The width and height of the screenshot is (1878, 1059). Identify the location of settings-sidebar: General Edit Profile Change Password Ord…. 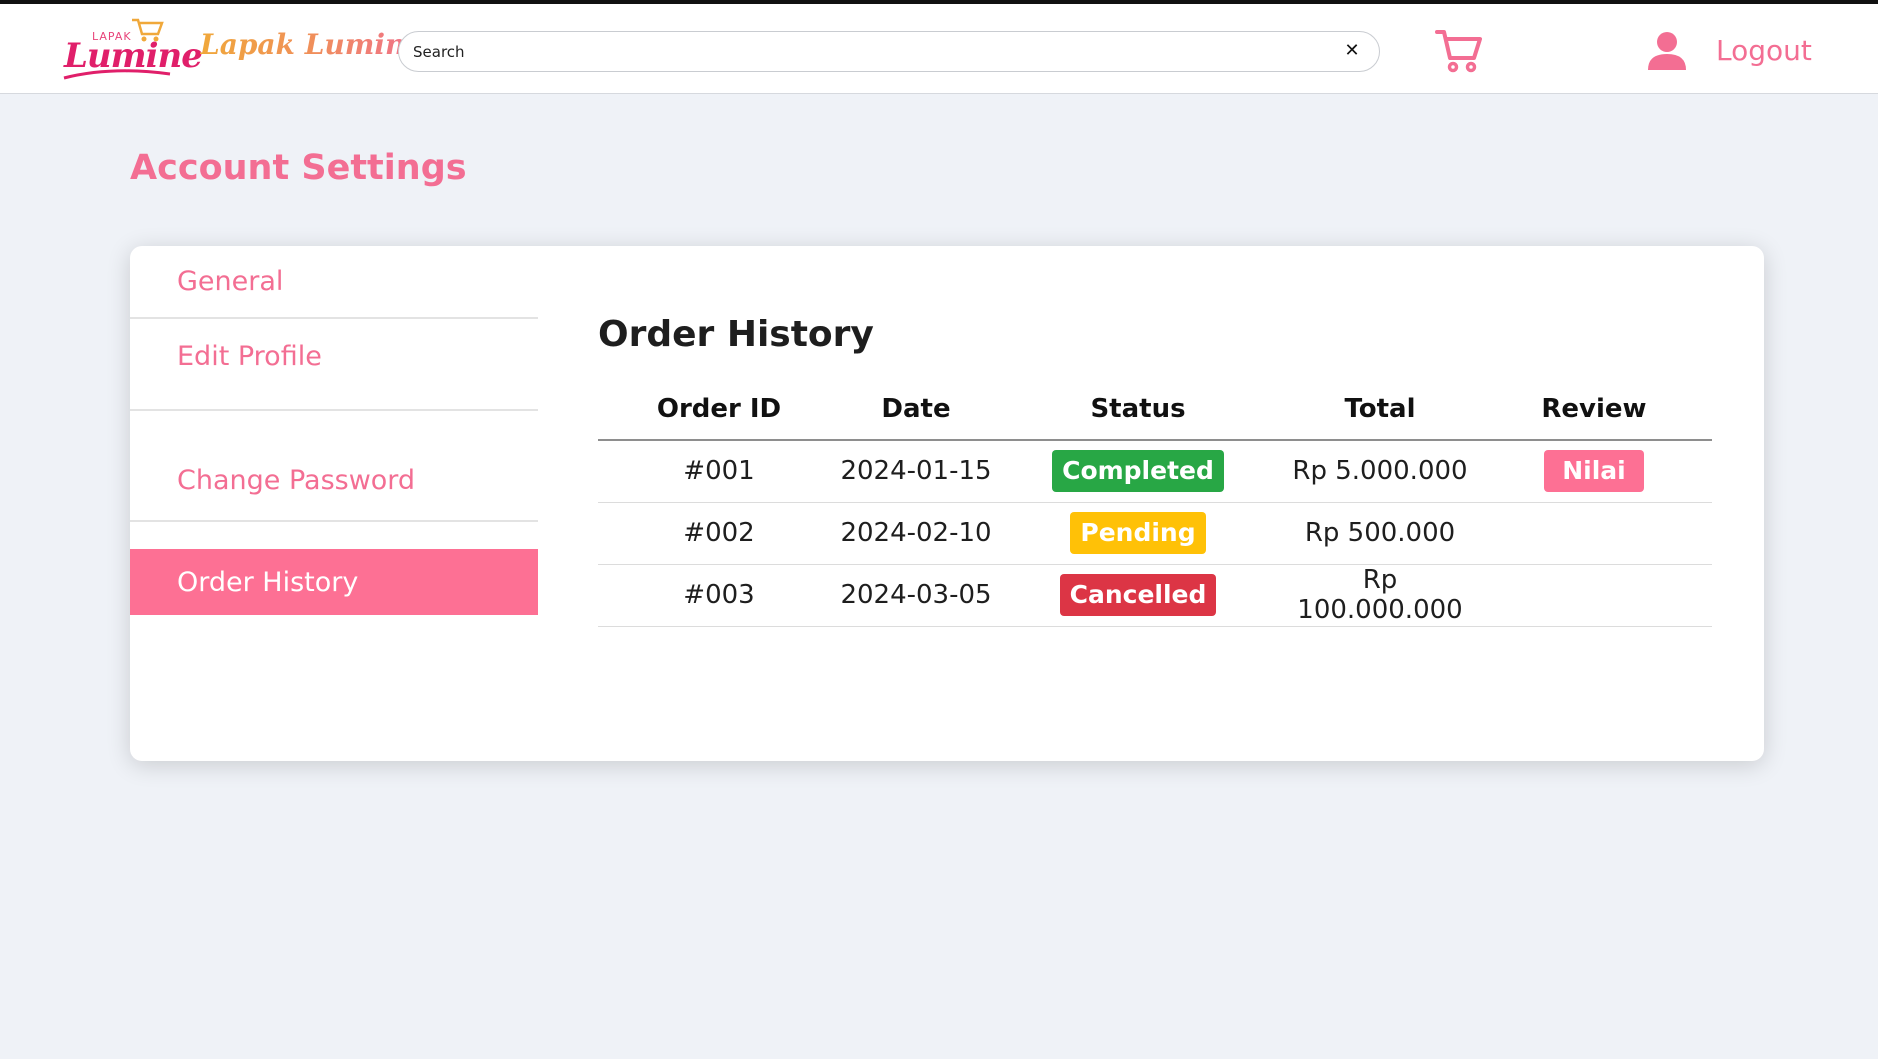
(334, 503).